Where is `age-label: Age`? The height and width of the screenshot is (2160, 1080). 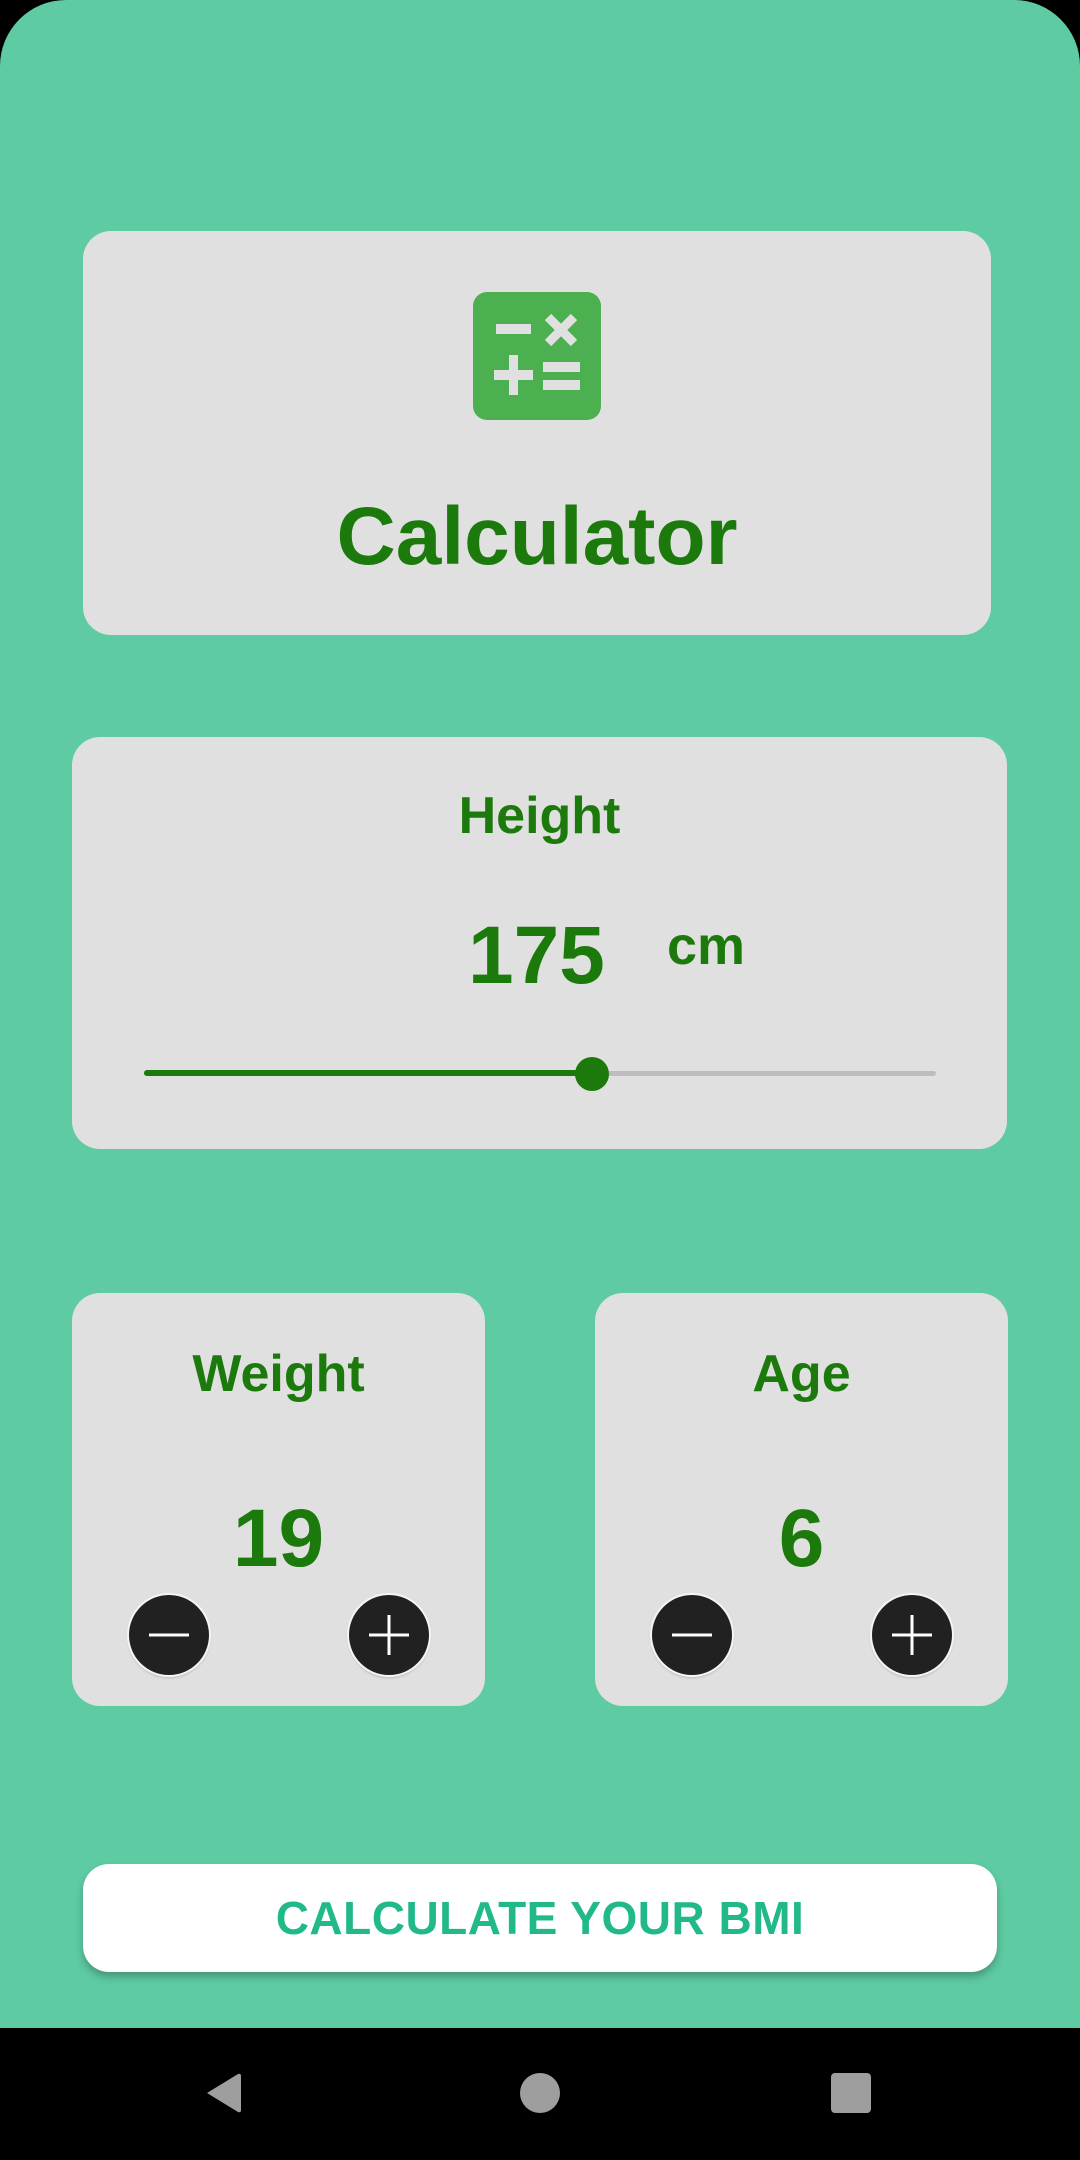 age-label: Age is located at coordinates (801, 1374).